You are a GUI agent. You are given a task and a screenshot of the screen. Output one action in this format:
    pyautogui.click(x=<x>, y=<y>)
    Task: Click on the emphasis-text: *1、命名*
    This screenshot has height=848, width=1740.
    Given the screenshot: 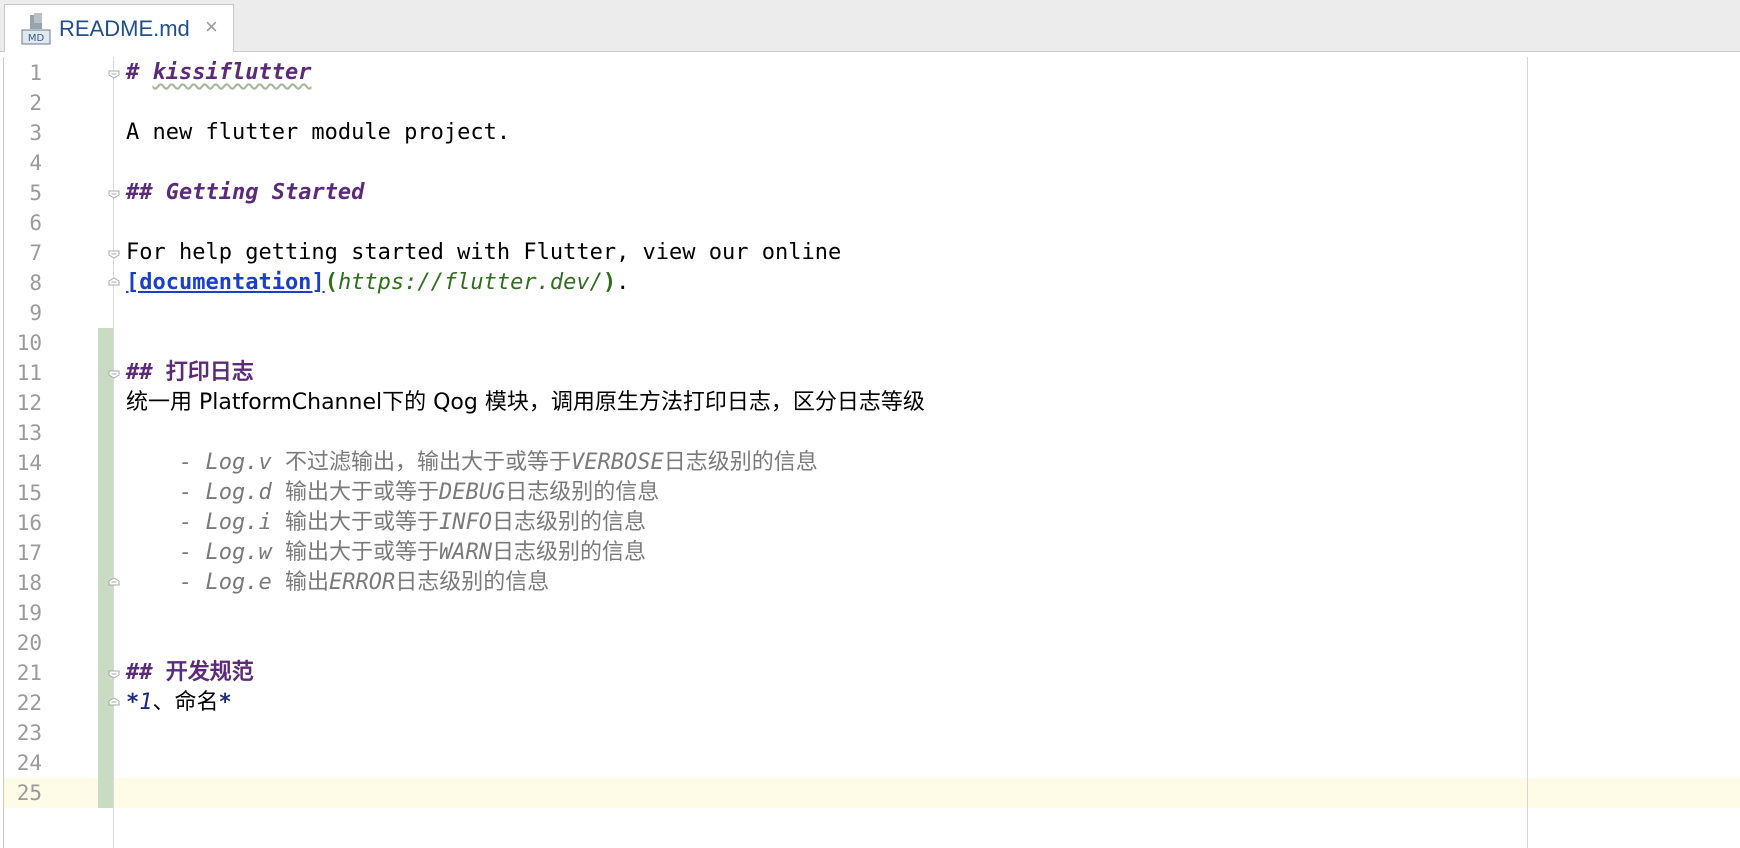 What is the action you would take?
    pyautogui.click(x=179, y=702)
    